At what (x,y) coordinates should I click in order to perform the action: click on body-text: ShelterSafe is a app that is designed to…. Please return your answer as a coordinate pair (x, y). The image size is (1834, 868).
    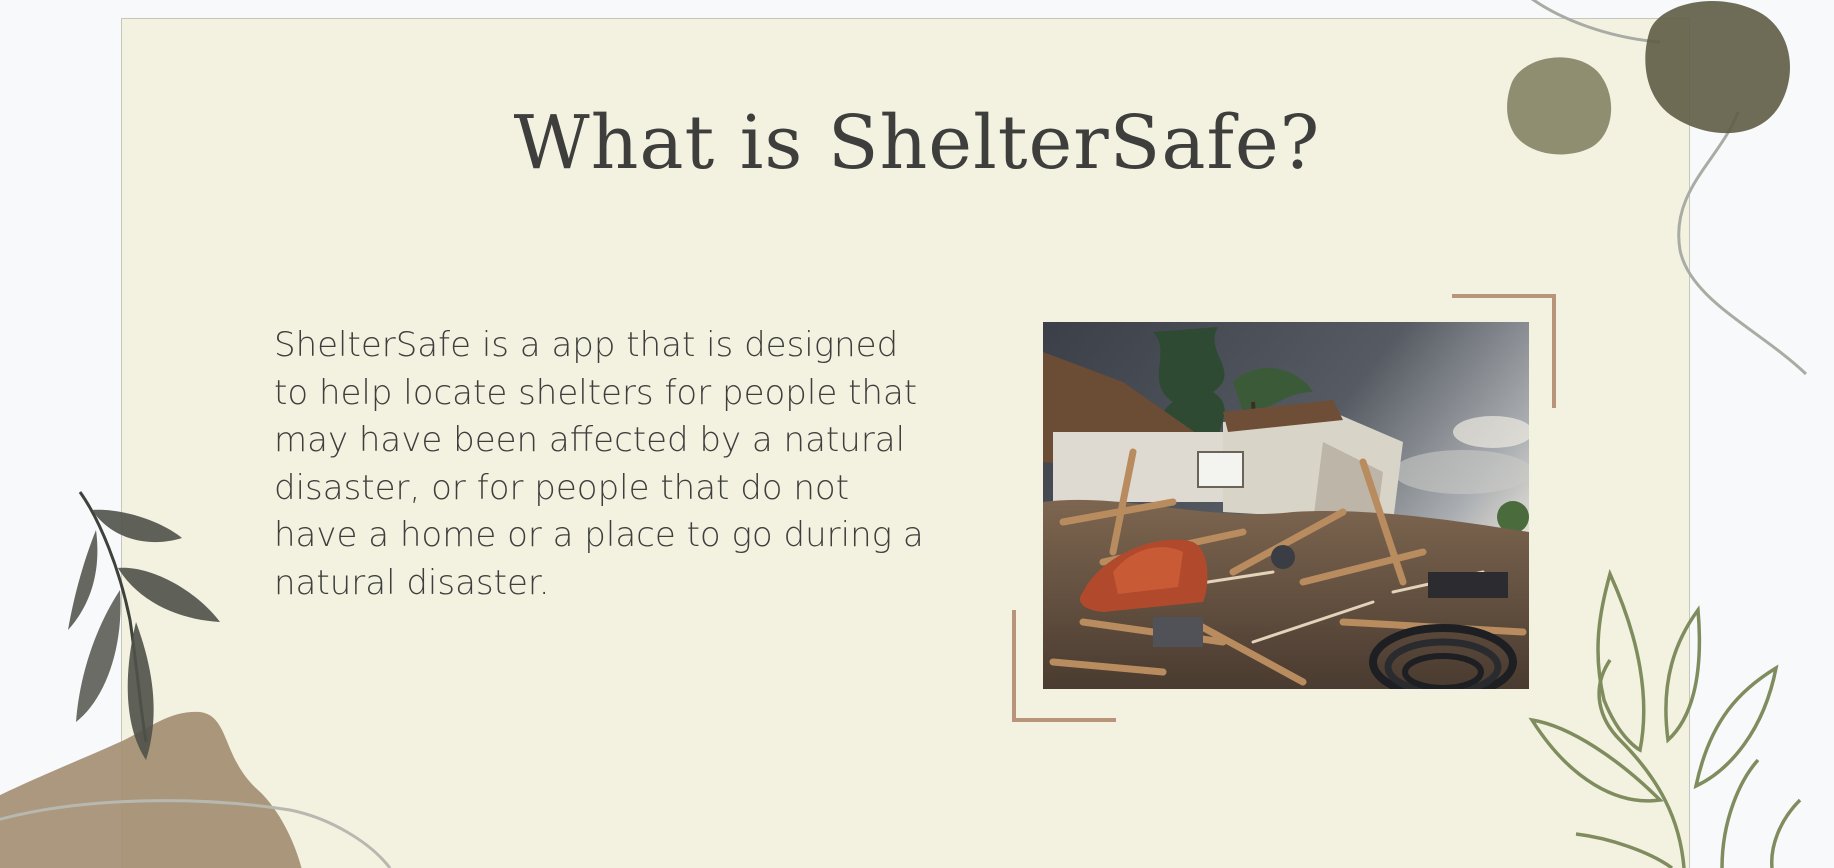
    Looking at the image, I should click on (599, 464).